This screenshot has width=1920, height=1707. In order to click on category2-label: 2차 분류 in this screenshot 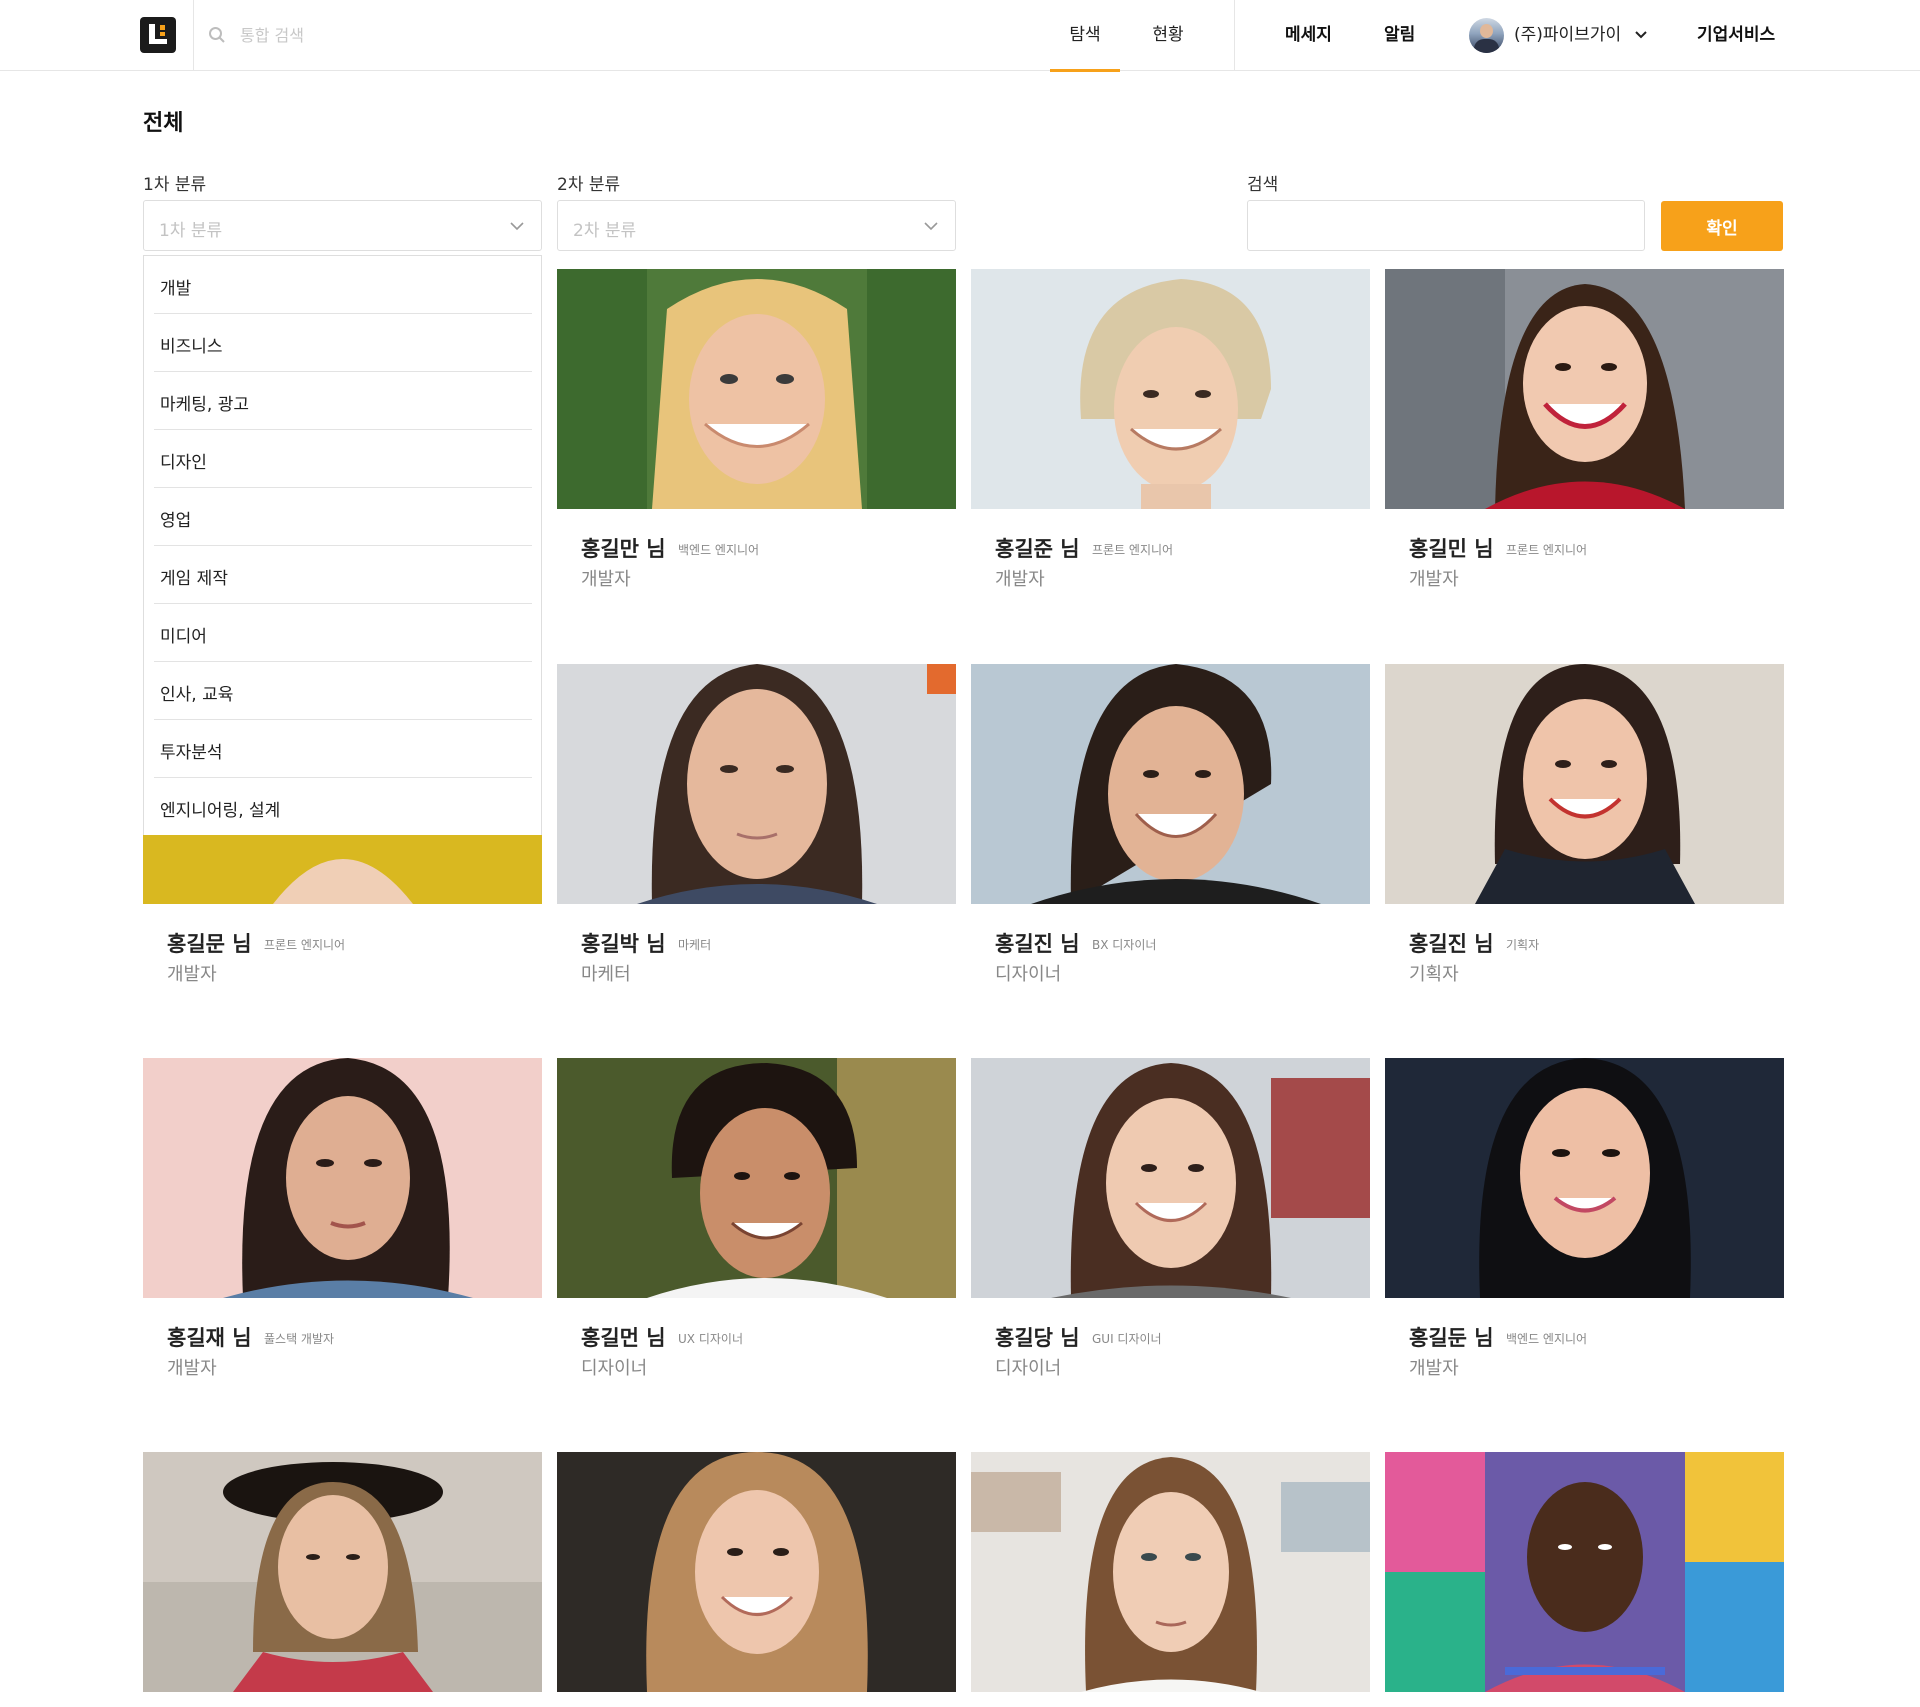, I will do `click(589, 185)`.